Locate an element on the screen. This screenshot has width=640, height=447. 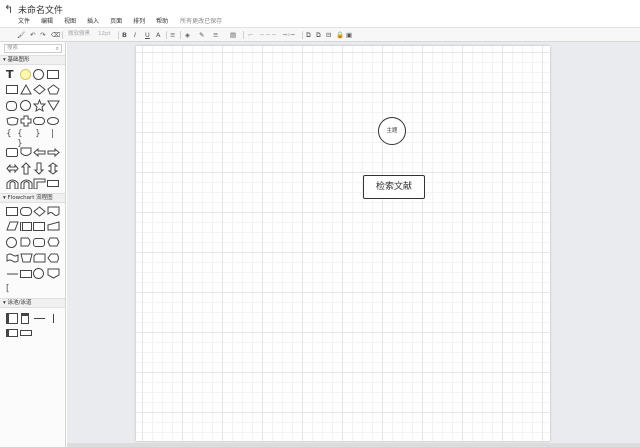
format-painter-icon: 🖌 is located at coordinates (21, 35).